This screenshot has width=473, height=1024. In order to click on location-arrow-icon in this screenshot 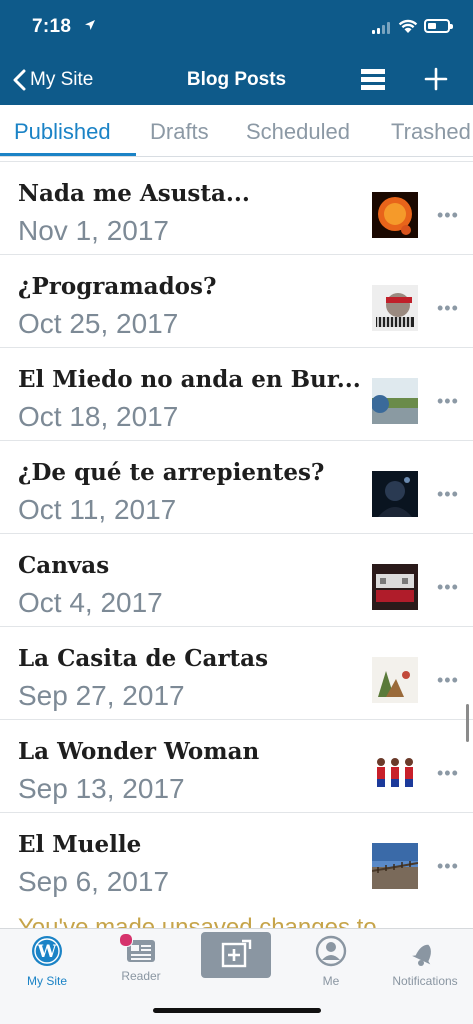, I will do `click(90, 25)`.